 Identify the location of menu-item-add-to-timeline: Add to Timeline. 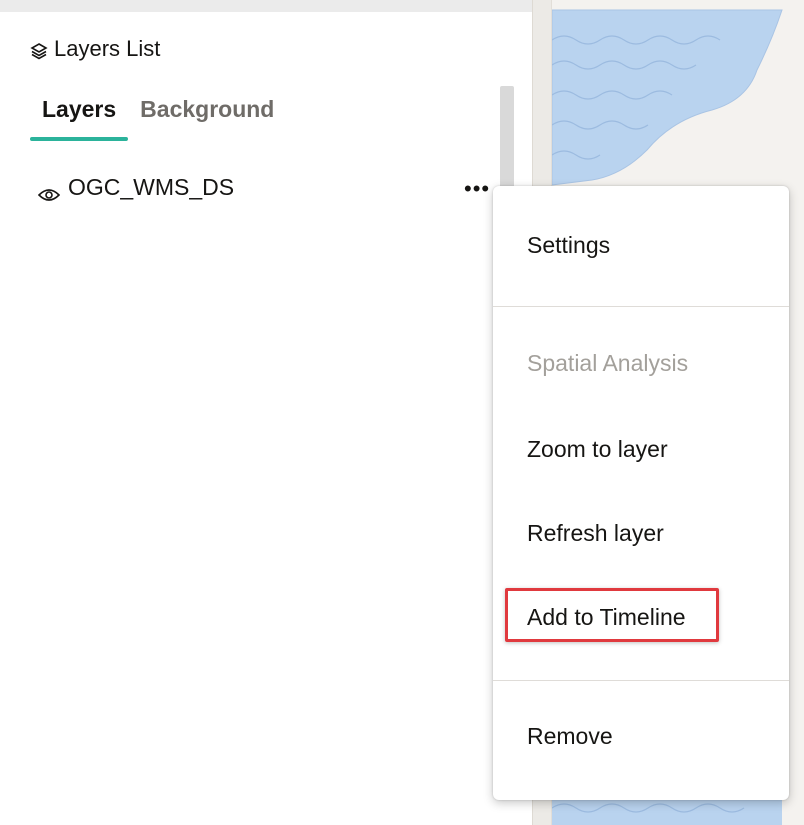
(606, 617).